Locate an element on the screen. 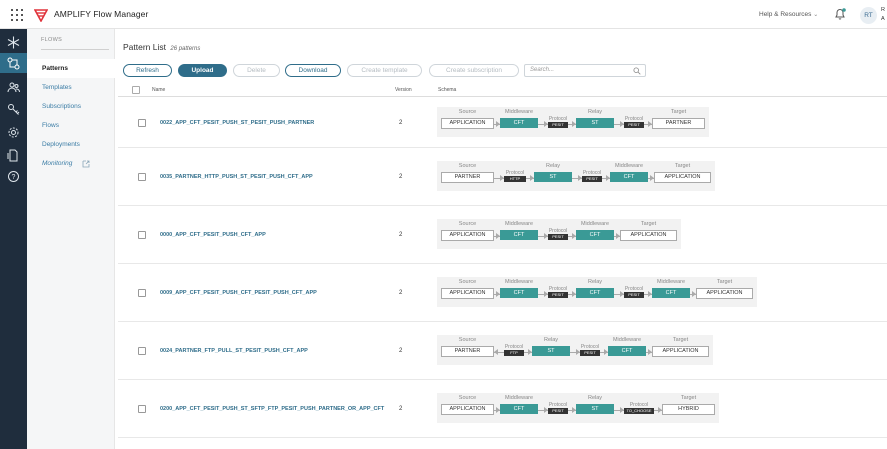 Image resolution: width=887 pixels, height=449 pixels. schema-component: Relay CFT is located at coordinates (595, 291).